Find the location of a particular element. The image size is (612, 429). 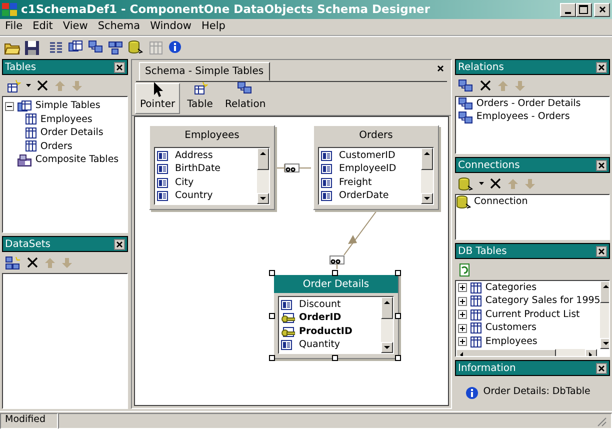

menu-item: File is located at coordinates (14, 27).